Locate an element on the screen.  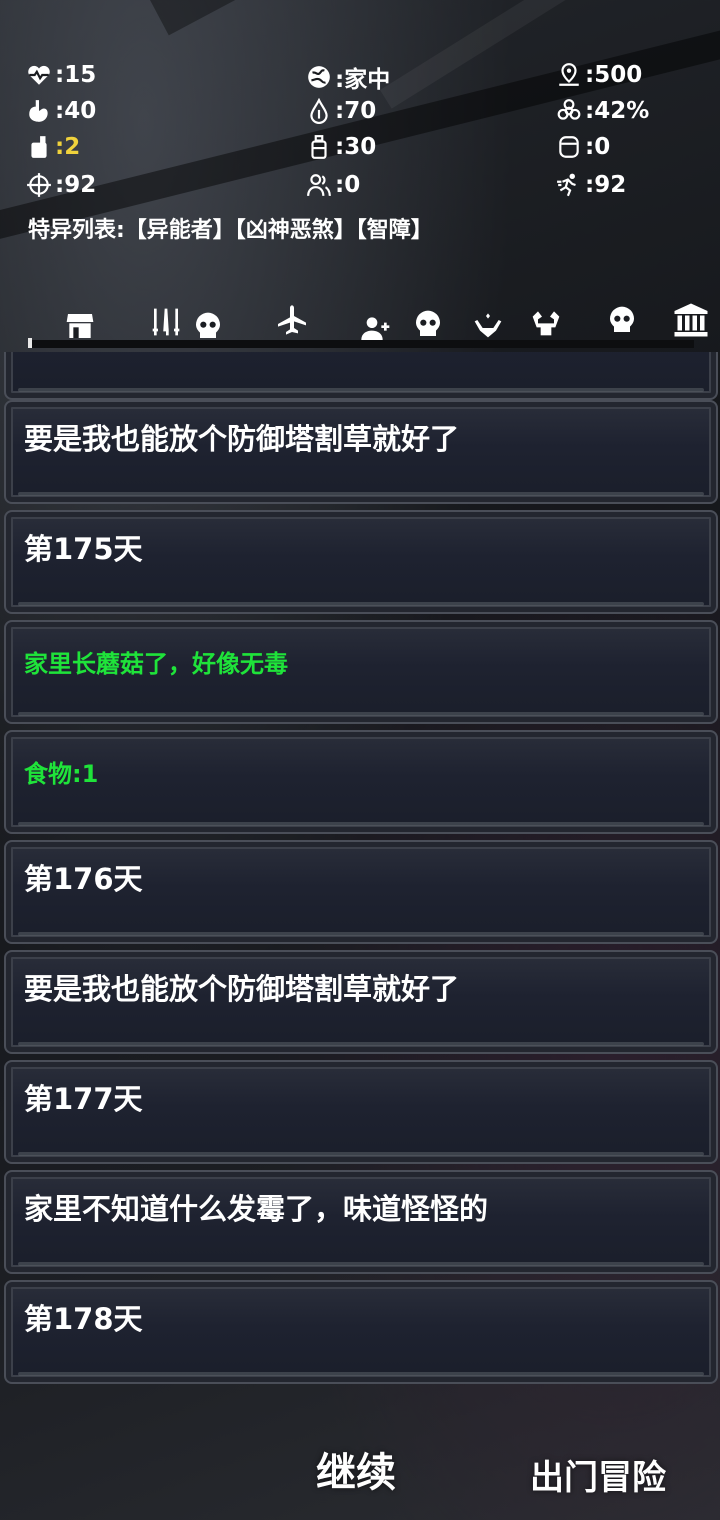
log-entry-text: 家里长蘑菇了，好像无毒 is located at coordinates (156, 664).